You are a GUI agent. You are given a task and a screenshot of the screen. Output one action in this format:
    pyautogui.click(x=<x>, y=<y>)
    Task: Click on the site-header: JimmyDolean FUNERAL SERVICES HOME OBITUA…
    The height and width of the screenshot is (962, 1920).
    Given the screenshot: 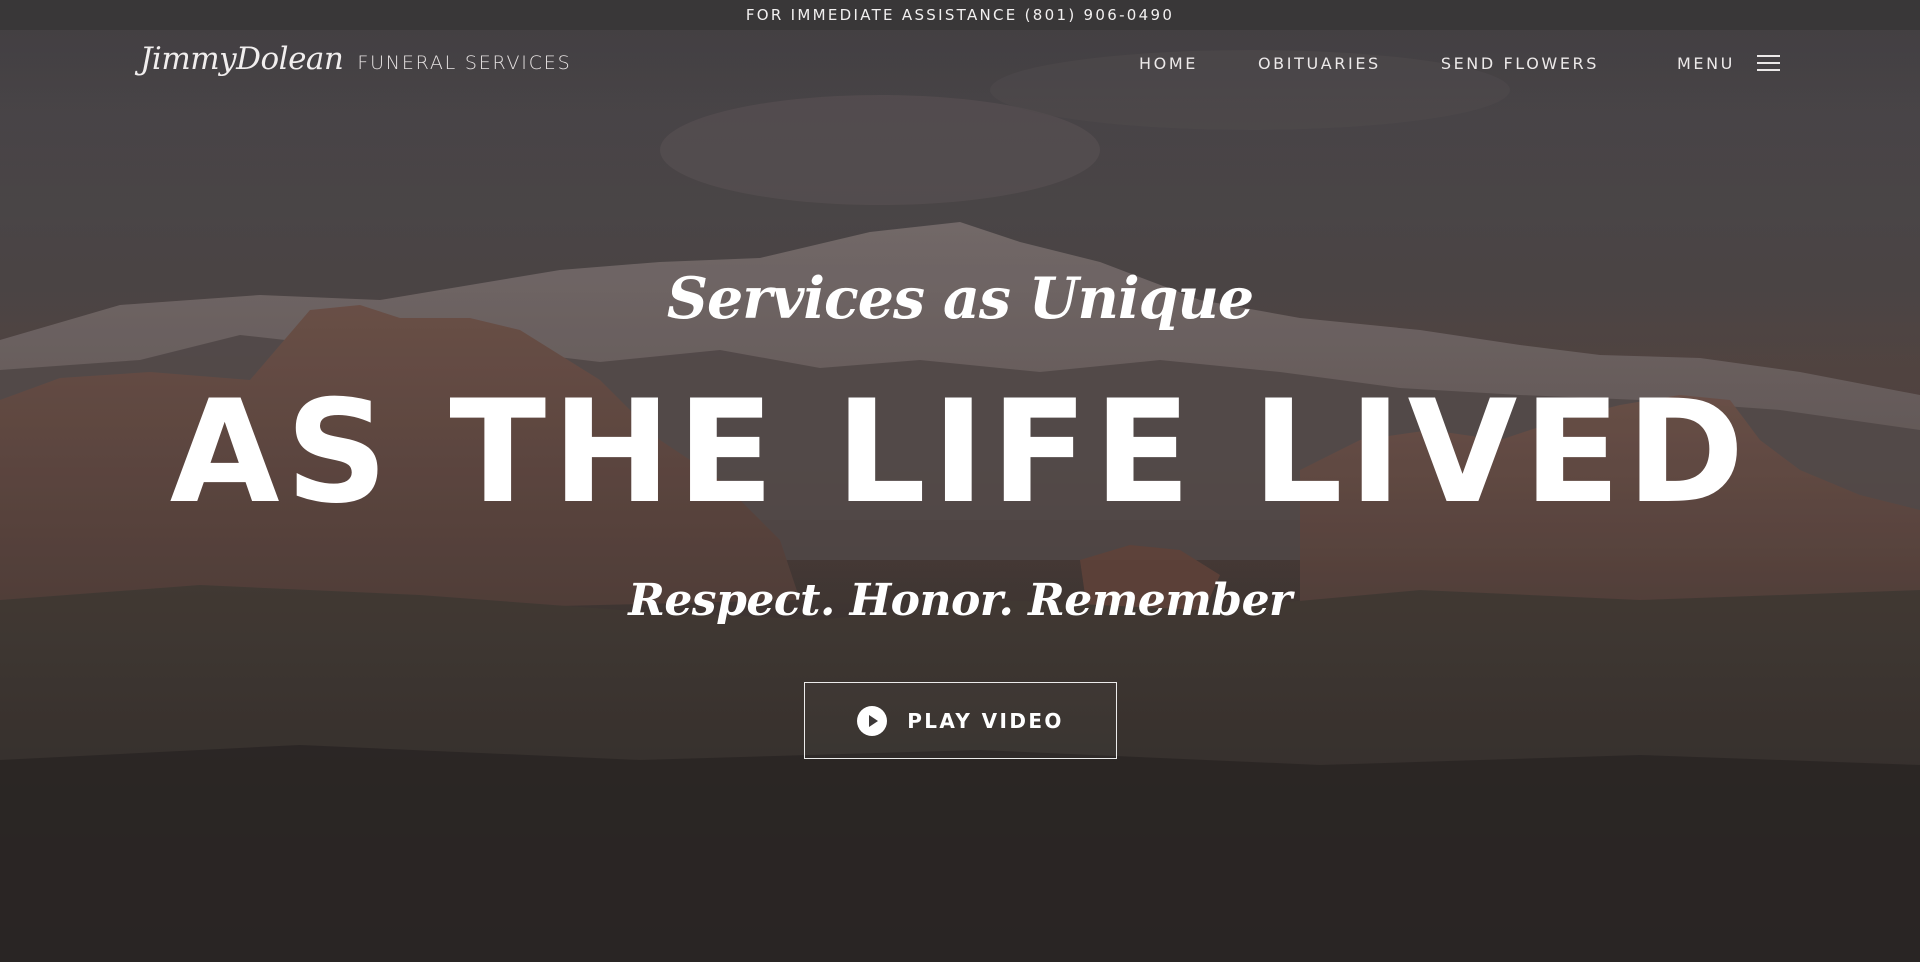 What is the action you would take?
    pyautogui.click(x=960, y=63)
    